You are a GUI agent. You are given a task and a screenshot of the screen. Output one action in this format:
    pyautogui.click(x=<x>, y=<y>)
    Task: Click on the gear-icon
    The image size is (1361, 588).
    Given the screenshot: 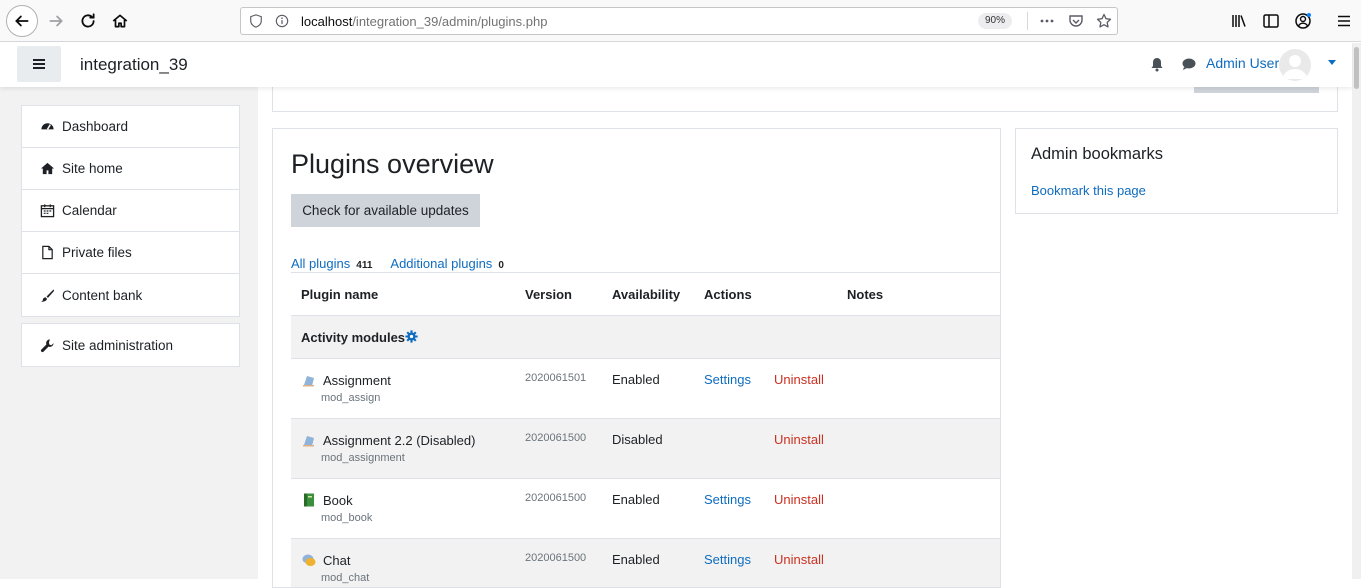 What is the action you would take?
    pyautogui.click(x=411, y=336)
    